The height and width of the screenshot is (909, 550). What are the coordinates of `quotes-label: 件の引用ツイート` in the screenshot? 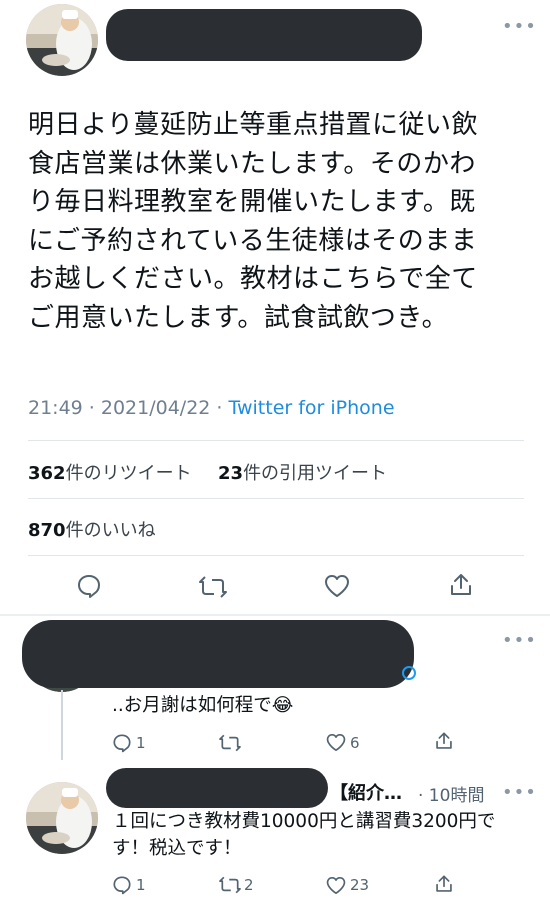 It's located at (315, 473).